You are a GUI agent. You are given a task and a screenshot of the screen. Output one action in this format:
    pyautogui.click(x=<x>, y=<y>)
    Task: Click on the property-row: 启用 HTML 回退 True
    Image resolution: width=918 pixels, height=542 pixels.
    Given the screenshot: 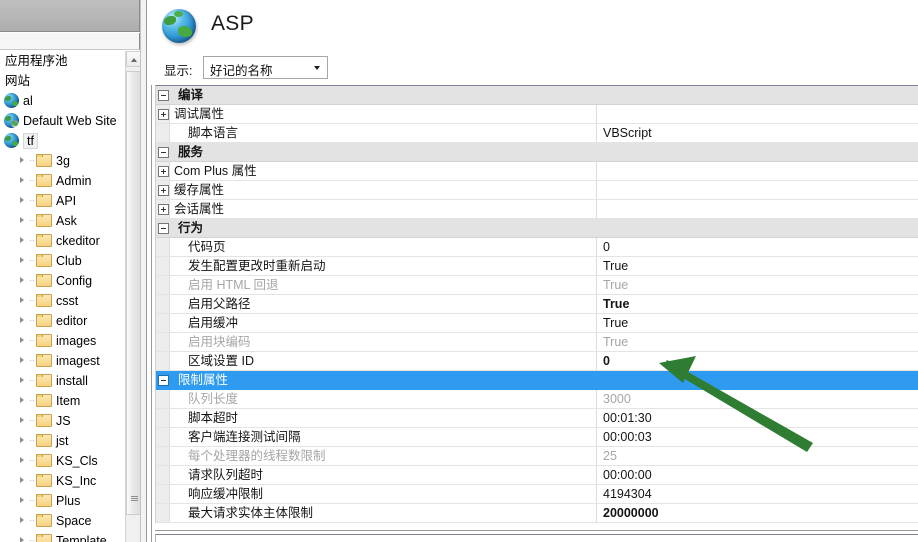 What is the action you would take?
    pyautogui.click(x=537, y=285)
    